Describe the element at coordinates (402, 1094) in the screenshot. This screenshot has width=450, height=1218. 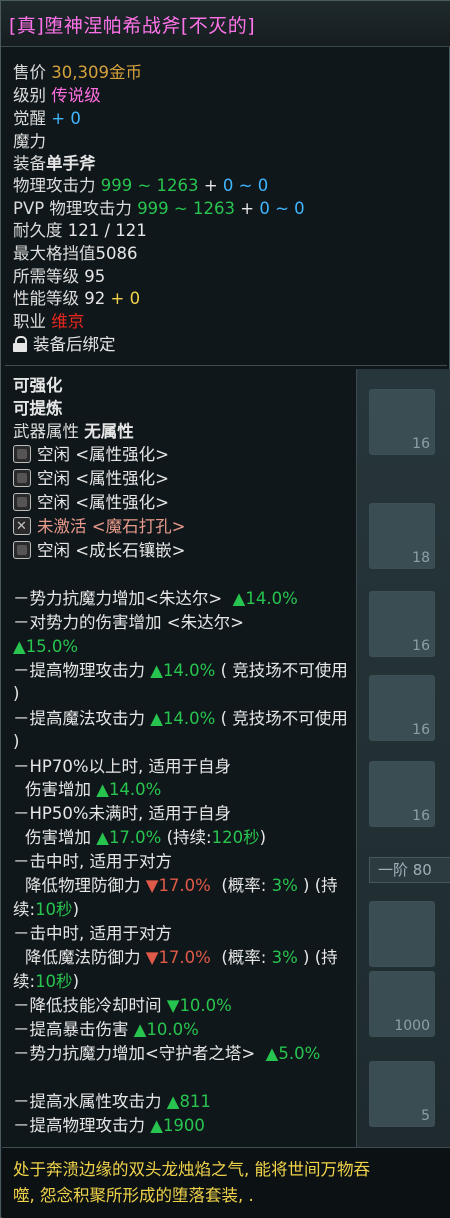
I see `inventory-slot: 5` at that location.